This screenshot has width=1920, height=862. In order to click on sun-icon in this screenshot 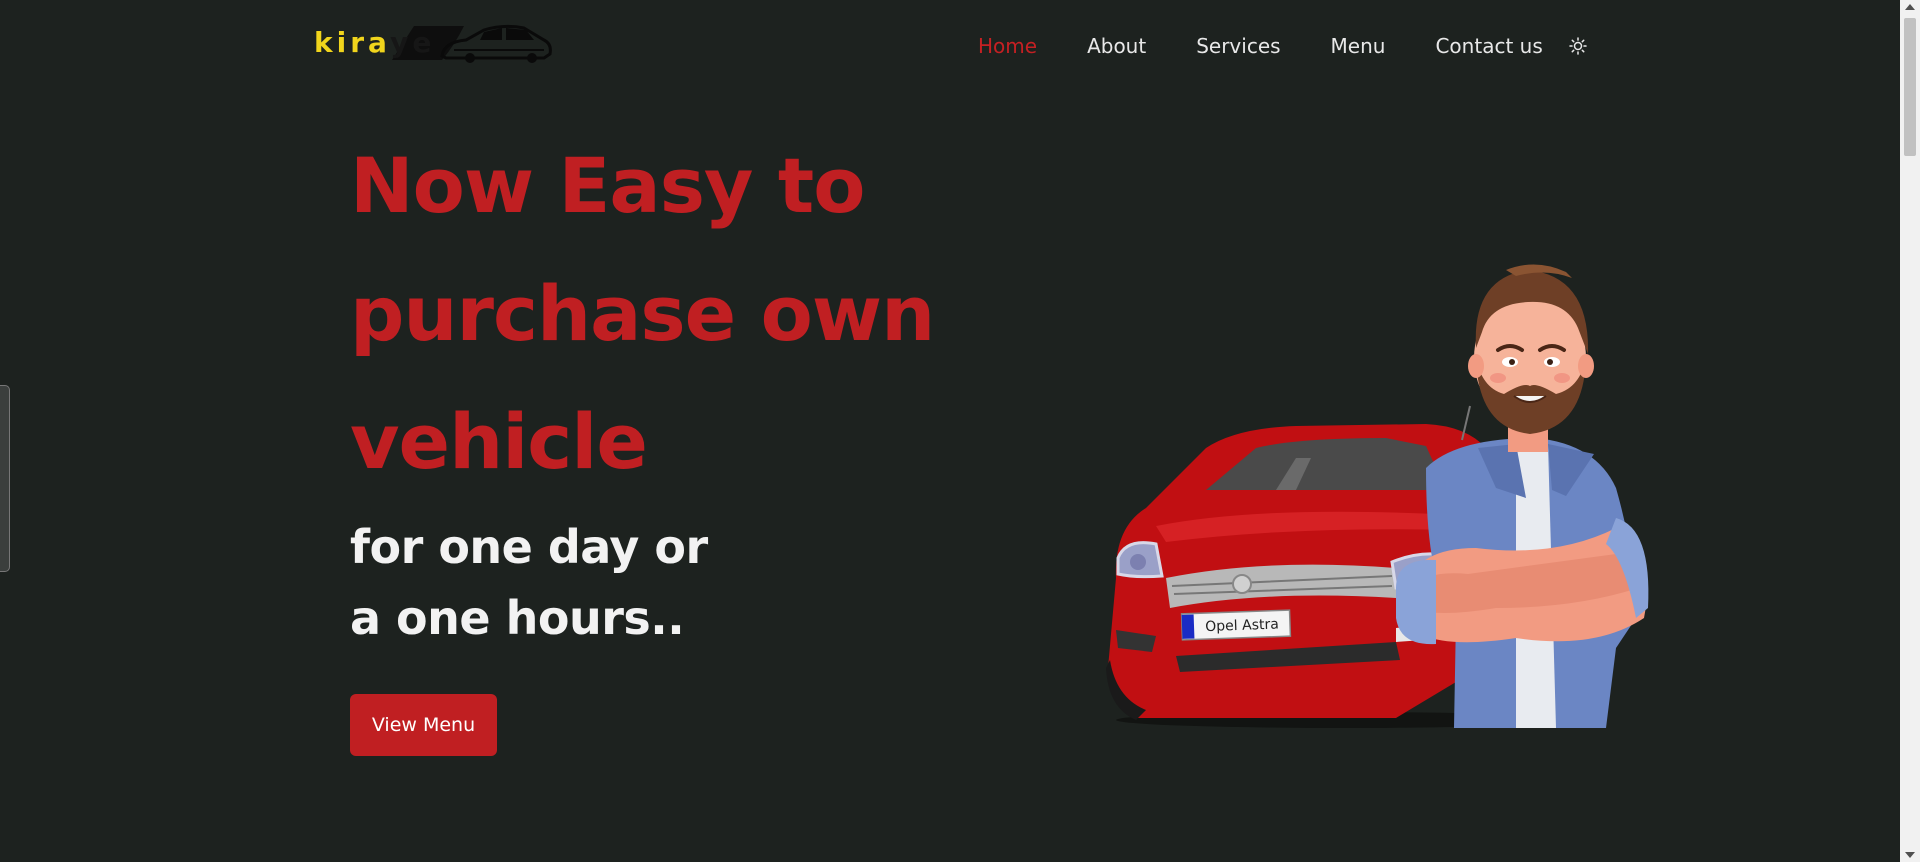, I will do `click(1577, 46)`.